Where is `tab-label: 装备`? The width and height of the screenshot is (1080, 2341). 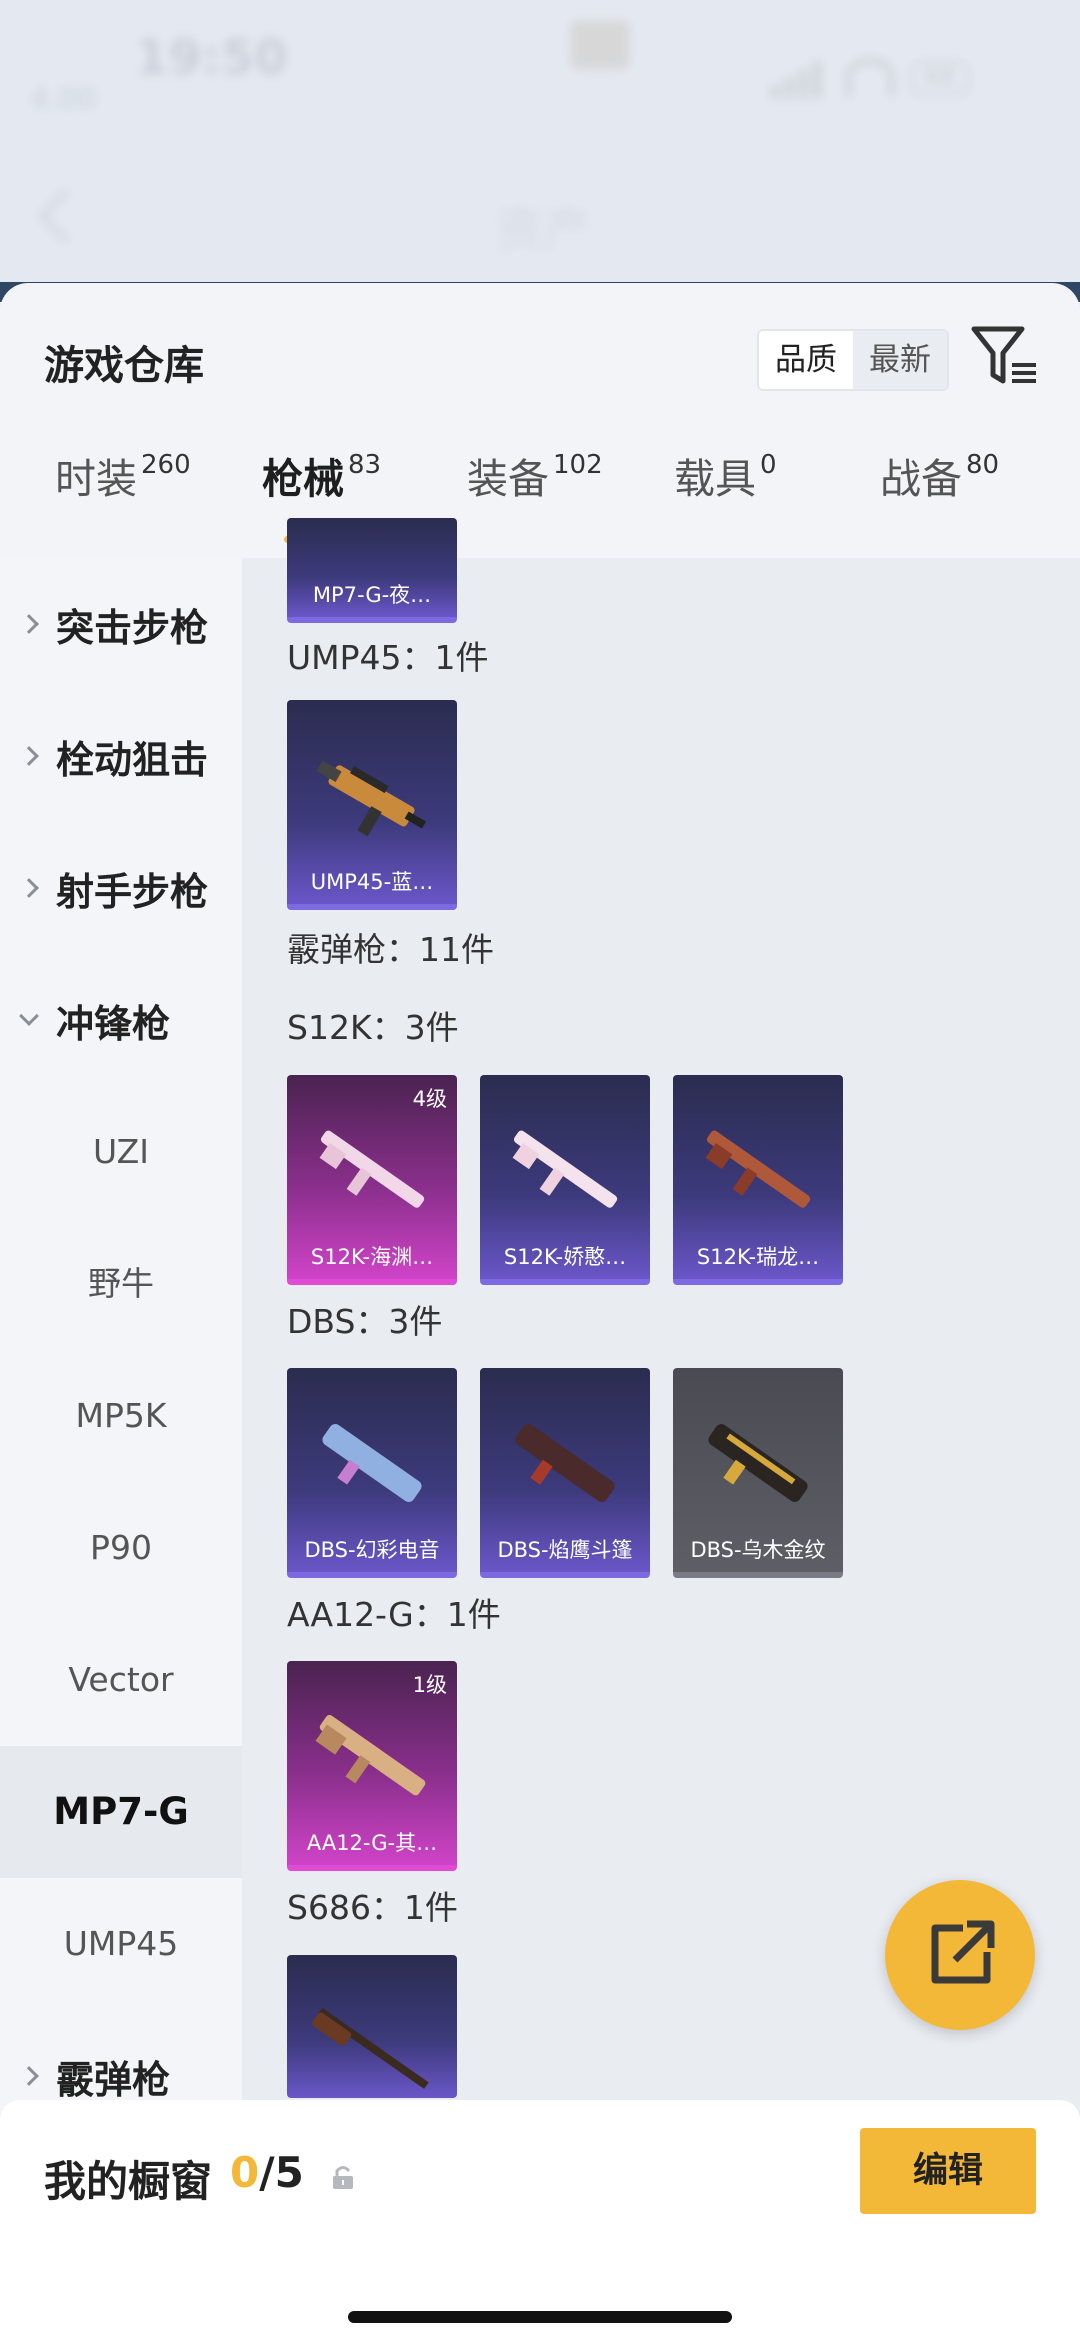 tab-label: 装备 is located at coordinates (508, 479).